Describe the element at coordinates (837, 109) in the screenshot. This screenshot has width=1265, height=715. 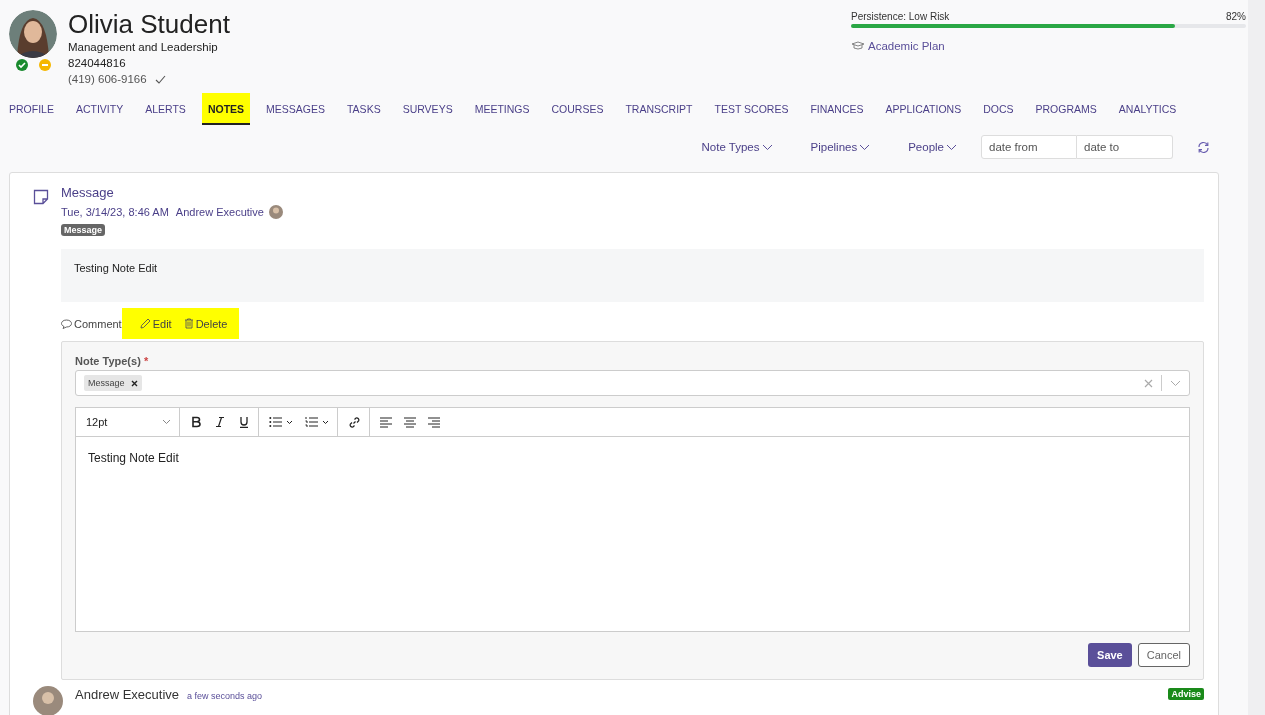
I see `nav-tab: FINANCES` at that location.